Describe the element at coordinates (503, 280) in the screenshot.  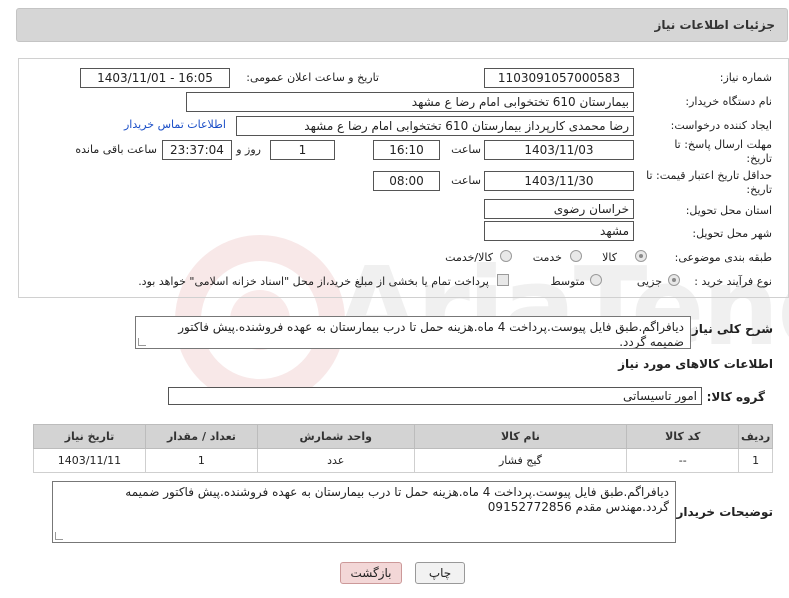
I see `treasury-docs-checkbox` at that location.